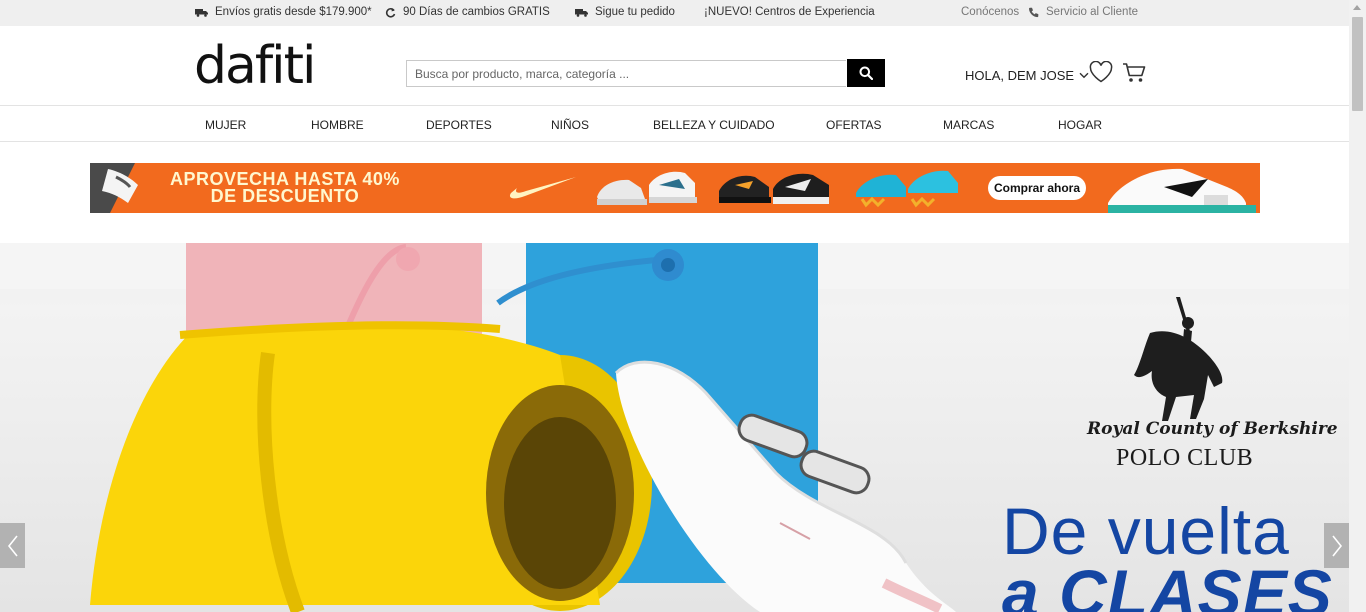  I want to click on carousel-prev-button, so click(12, 545).